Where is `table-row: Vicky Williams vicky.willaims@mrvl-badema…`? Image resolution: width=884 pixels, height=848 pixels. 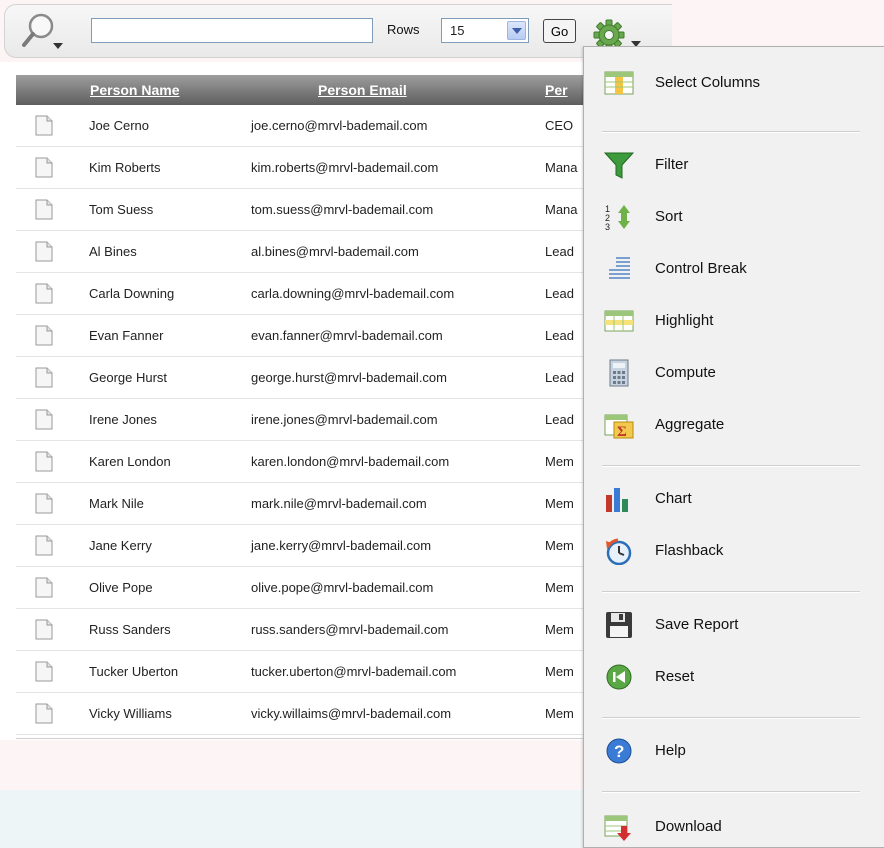
table-row: Vicky Williams vicky.willaims@mrvl-badema… is located at coordinates (300, 714).